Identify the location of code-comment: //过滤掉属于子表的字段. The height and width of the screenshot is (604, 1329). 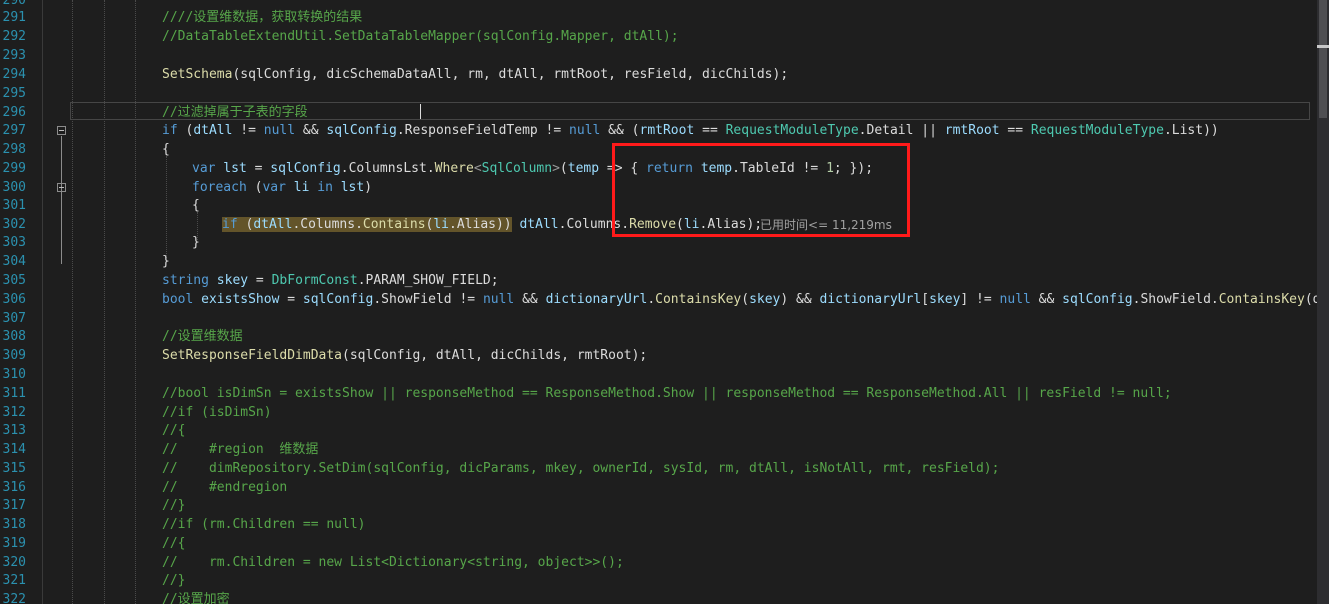
(235, 112).